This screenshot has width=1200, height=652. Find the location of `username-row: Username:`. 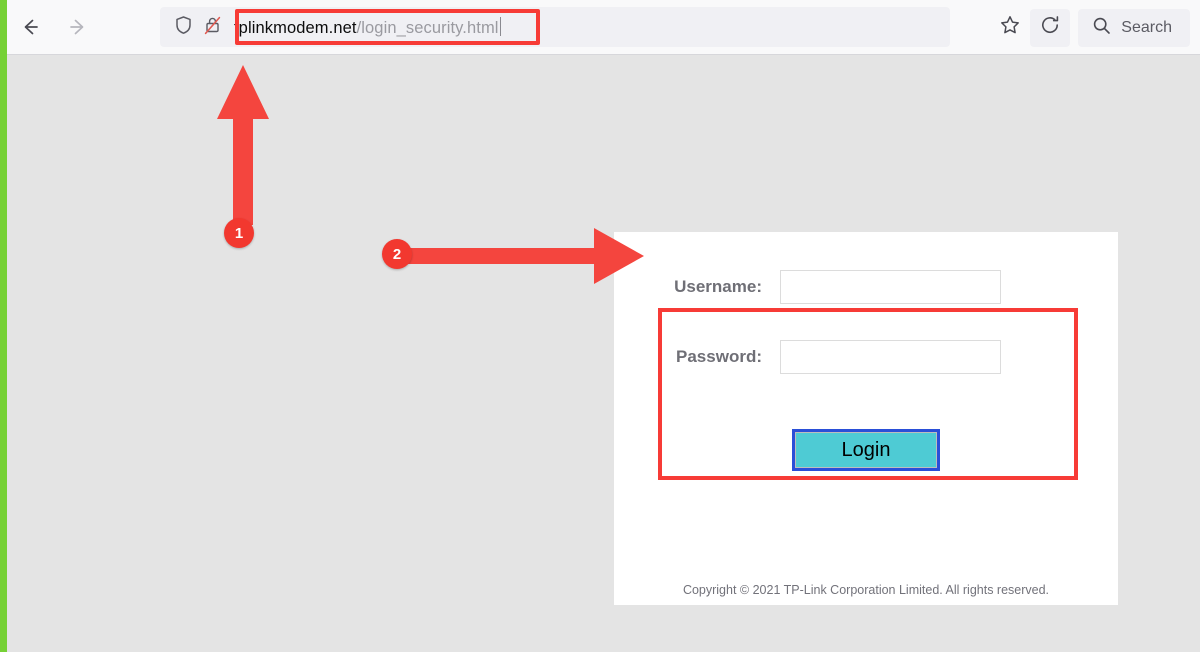

username-row: Username: is located at coordinates (868, 287).